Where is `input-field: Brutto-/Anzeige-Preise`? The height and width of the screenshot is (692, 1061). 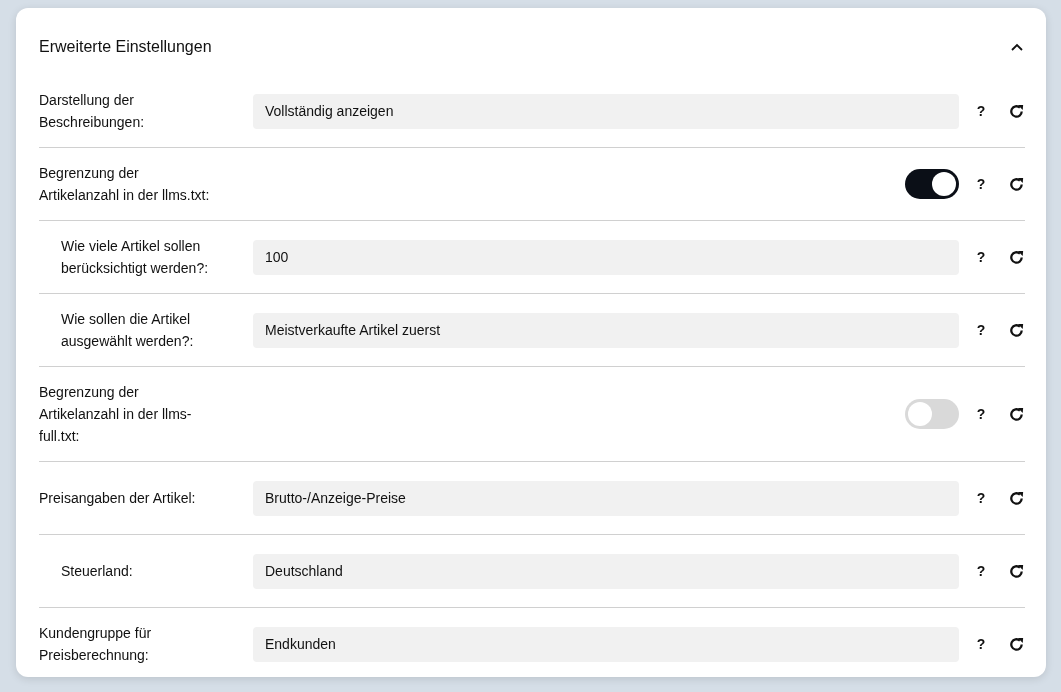 input-field: Brutto-/Anzeige-Preise is located at coordinates (606, 498).